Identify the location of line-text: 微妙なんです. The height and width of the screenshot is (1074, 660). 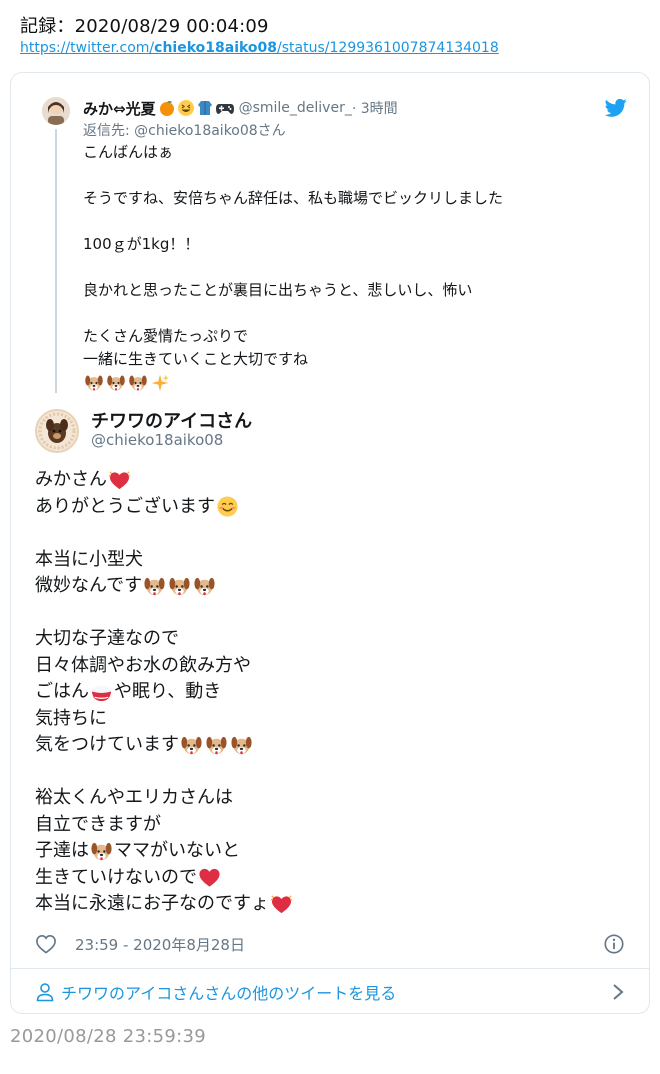
(89, 585).